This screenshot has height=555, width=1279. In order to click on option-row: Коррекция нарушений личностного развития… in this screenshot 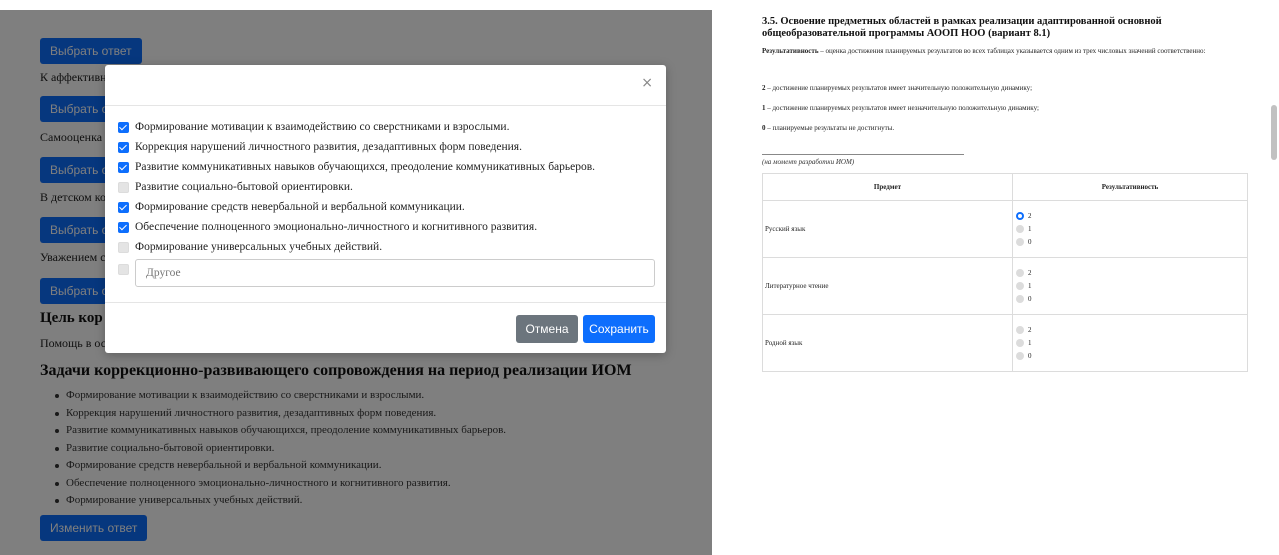, I will do `click(388, 147)`.